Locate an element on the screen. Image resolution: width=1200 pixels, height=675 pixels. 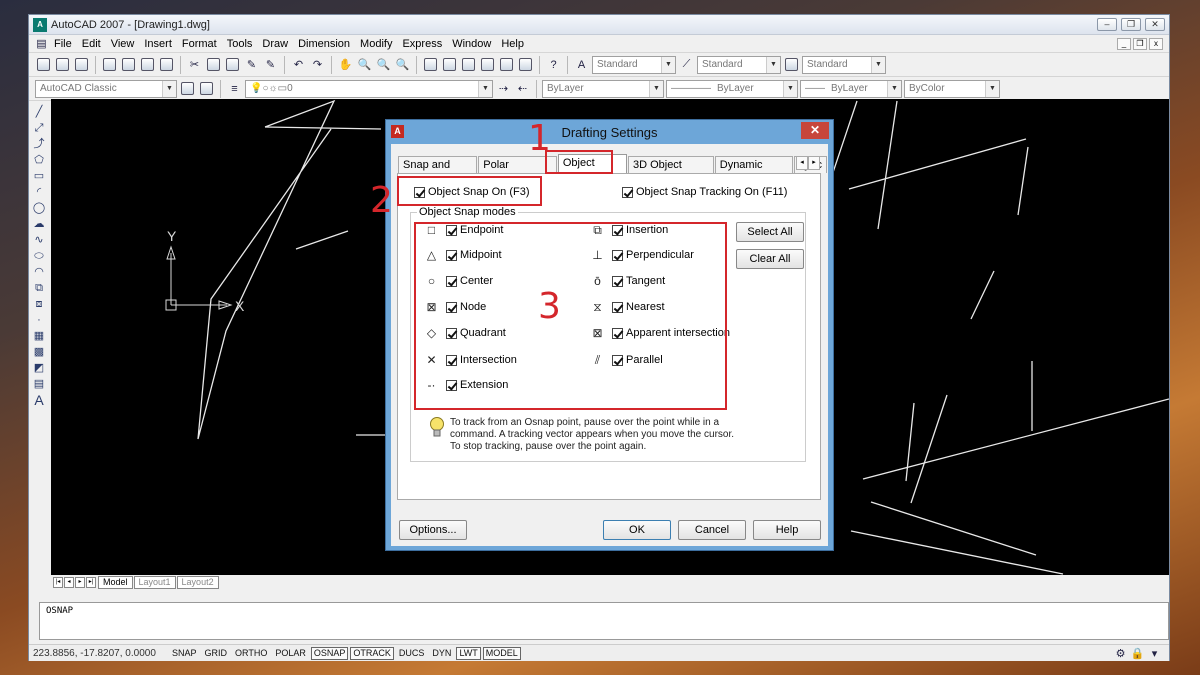
status-menu-icon: ▾ is located at coordinates (1154, 653).